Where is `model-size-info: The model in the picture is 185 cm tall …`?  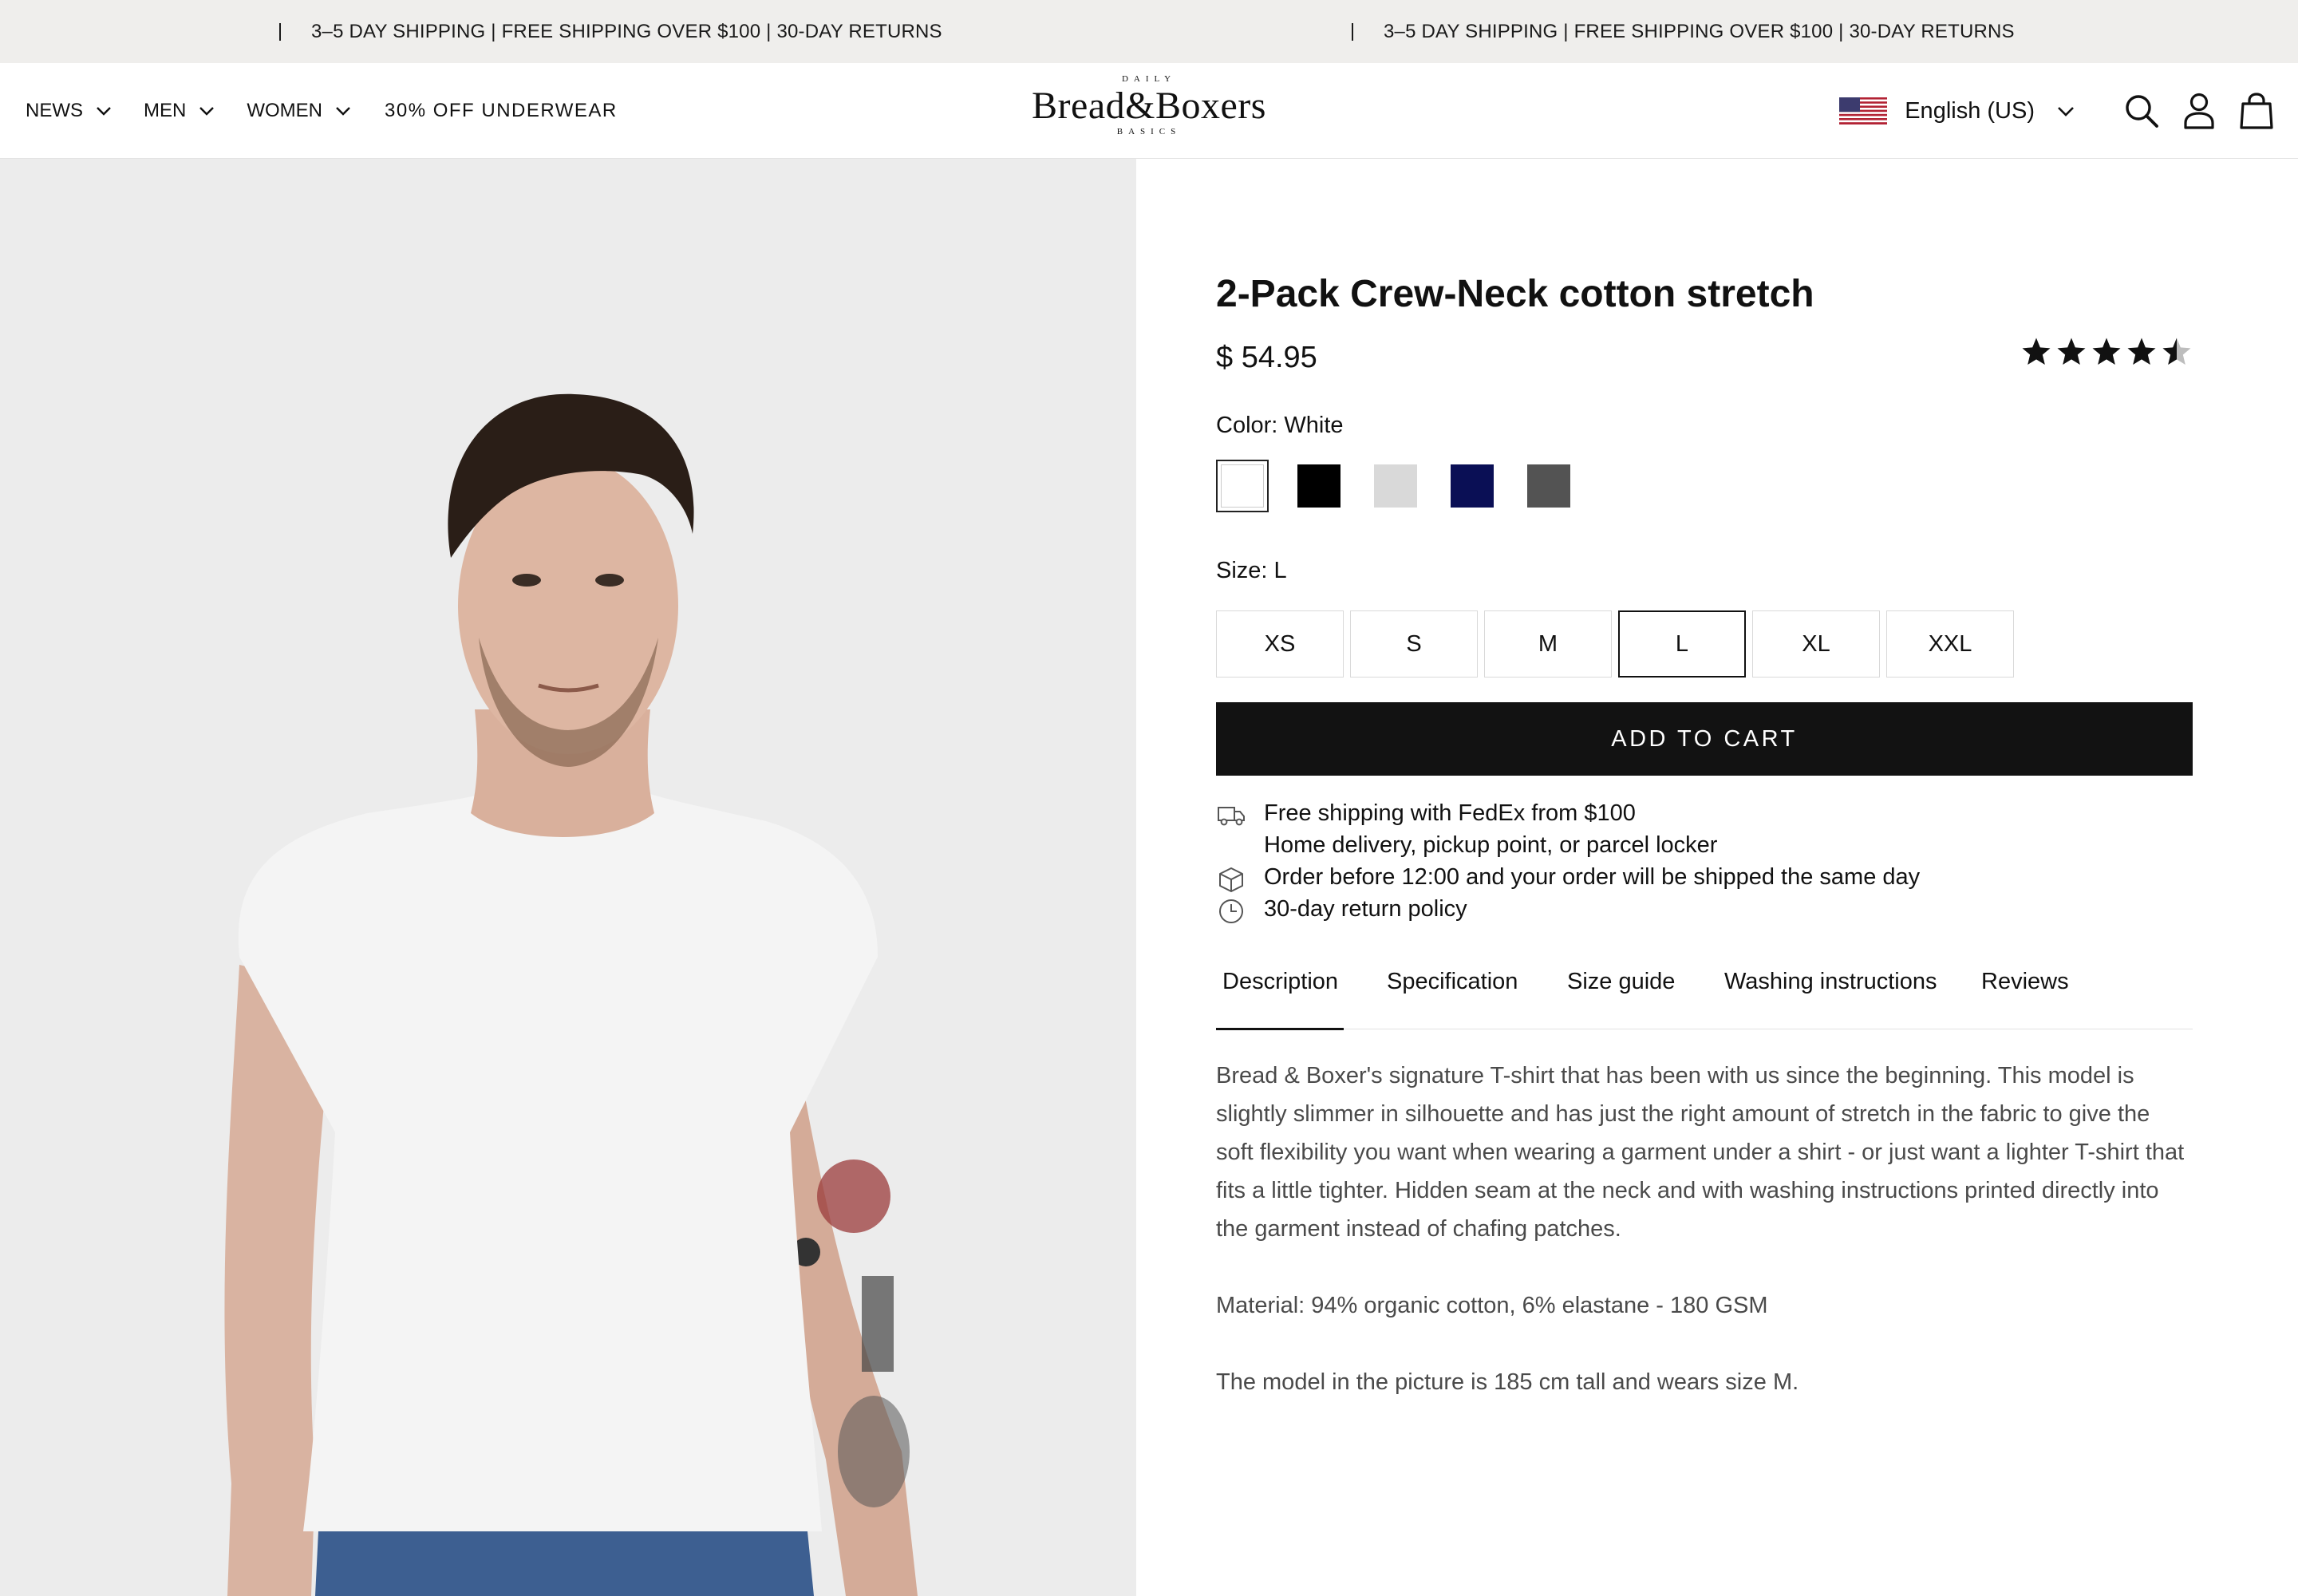
model-size-info: The model in the picture is 185 cm tall … is located at coordinates (1507, 1382).